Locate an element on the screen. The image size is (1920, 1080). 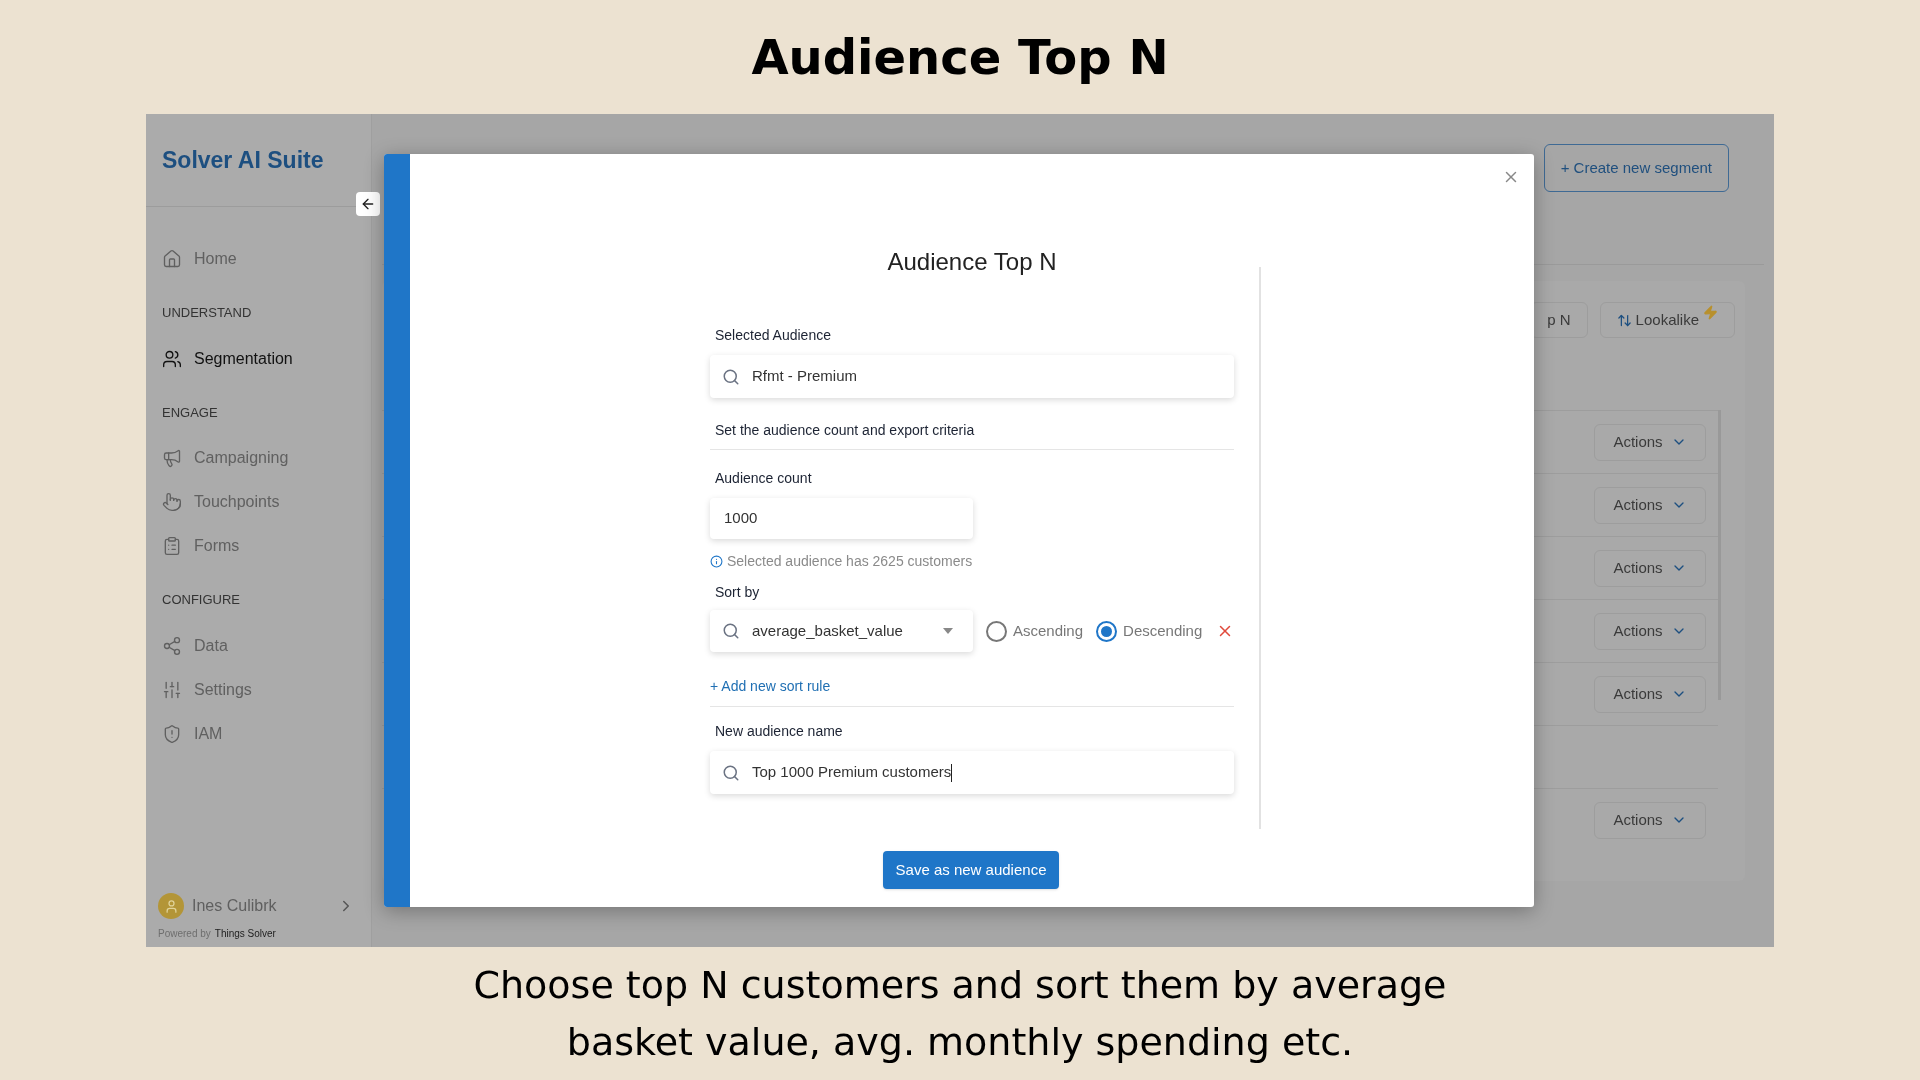
shield-icon is located at coordinates (172, 733).